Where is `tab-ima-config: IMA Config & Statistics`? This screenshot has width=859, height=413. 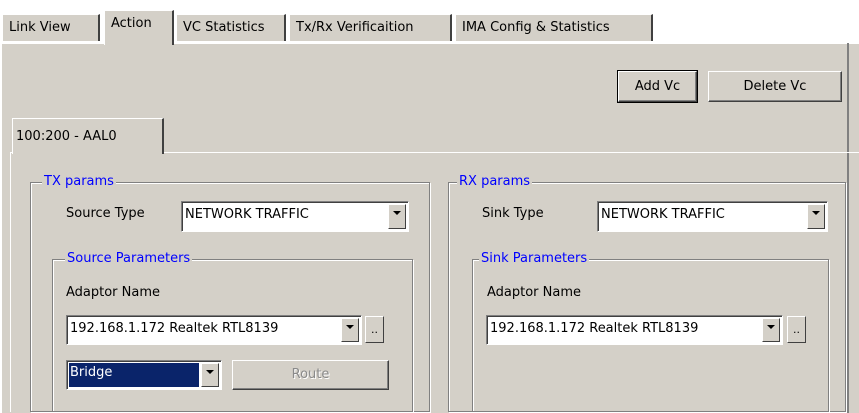 tab-ima-config: IMA Config & Statistics is located at coordinates (554, 27).